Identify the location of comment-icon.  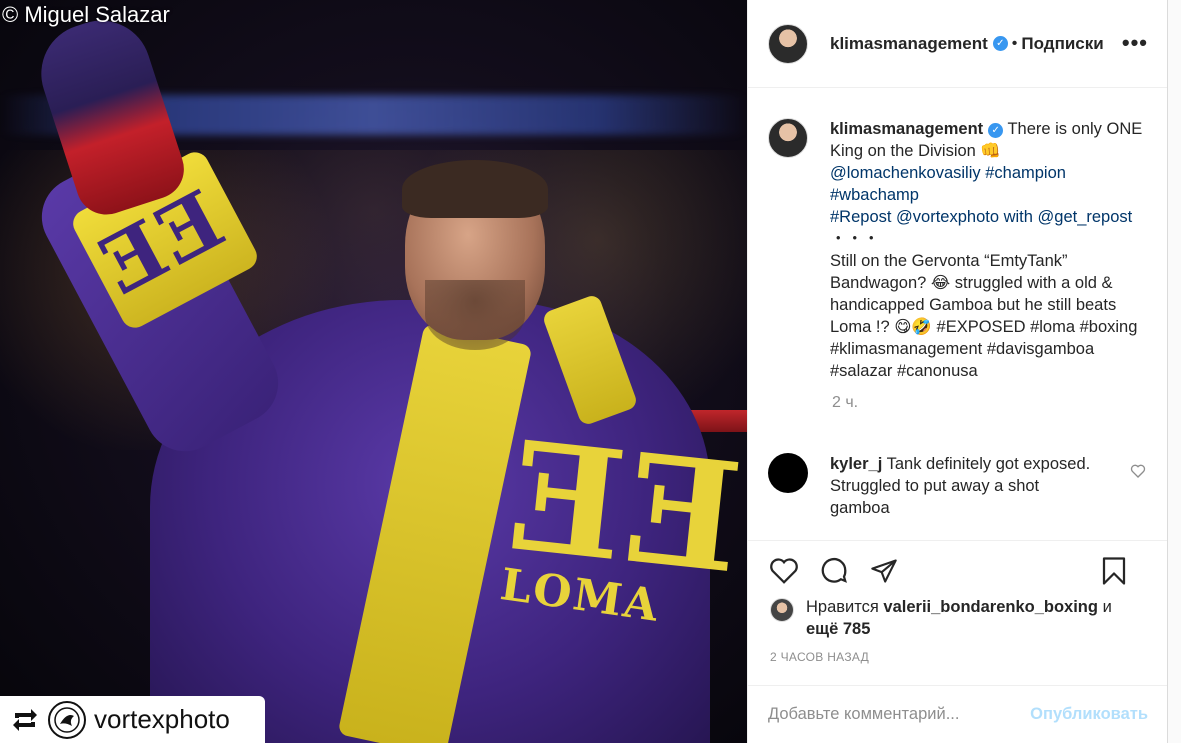
(834, 571).